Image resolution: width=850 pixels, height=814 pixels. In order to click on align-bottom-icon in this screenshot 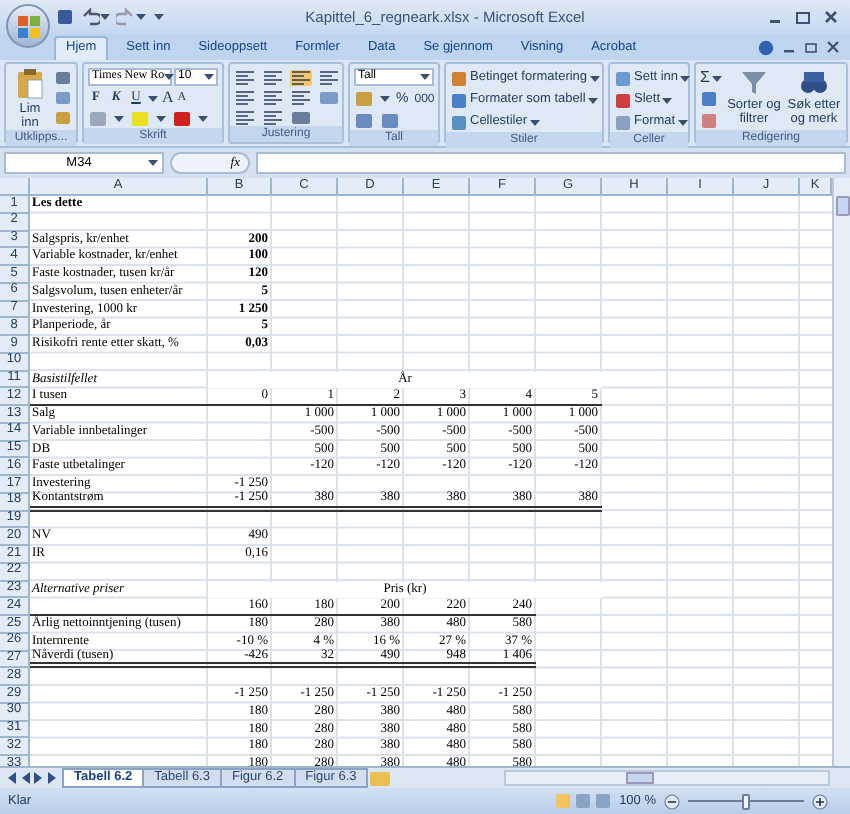, I will do `click(301, 78)`.